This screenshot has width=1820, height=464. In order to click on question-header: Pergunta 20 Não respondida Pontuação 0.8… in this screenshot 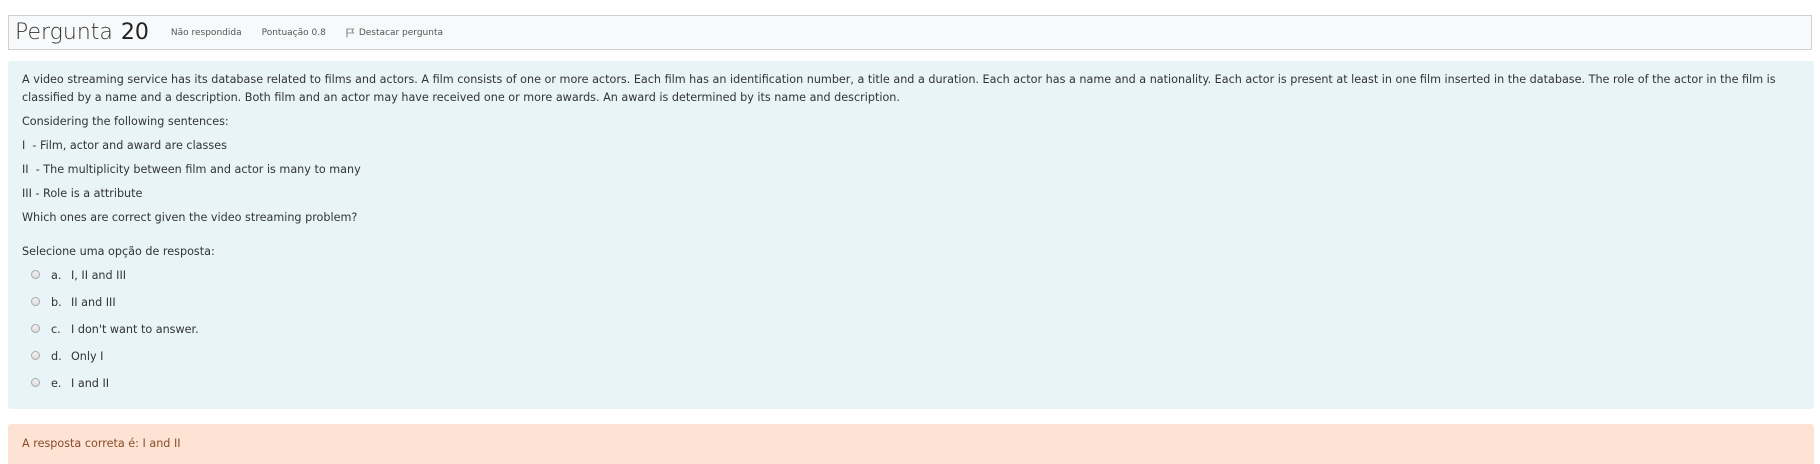, I will do `click(910, 32)`.